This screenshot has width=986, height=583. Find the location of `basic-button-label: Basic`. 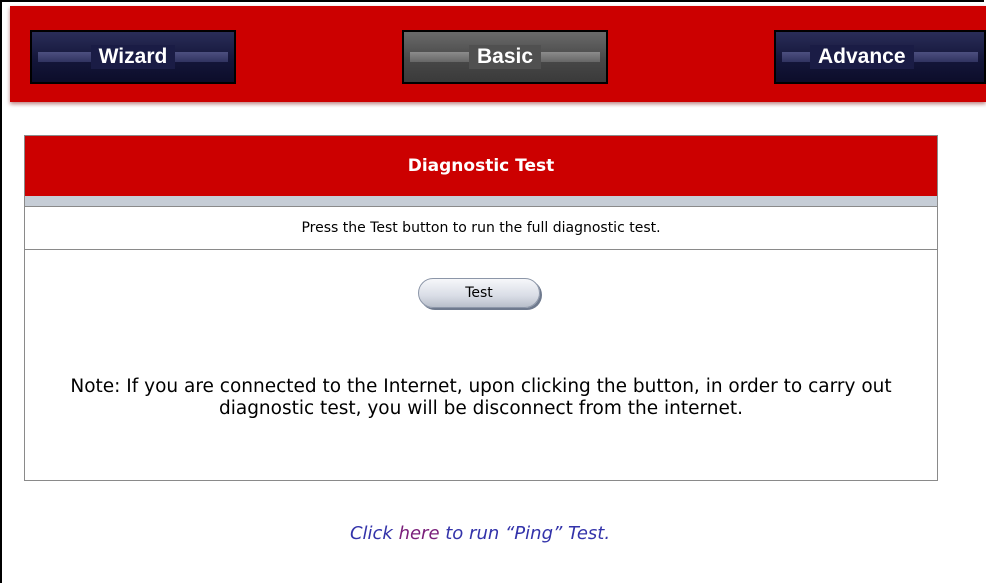

basic-button-label: Basic is located at coordinates (505, 57).